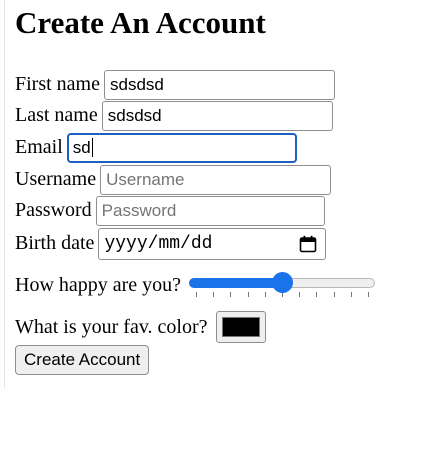  I want to click on password-input: Password, so click(210, 210).